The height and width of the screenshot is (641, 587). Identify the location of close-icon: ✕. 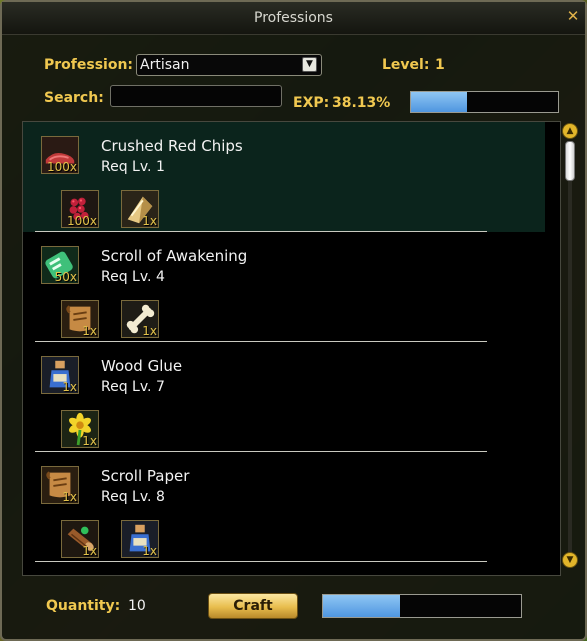
(573, 16).